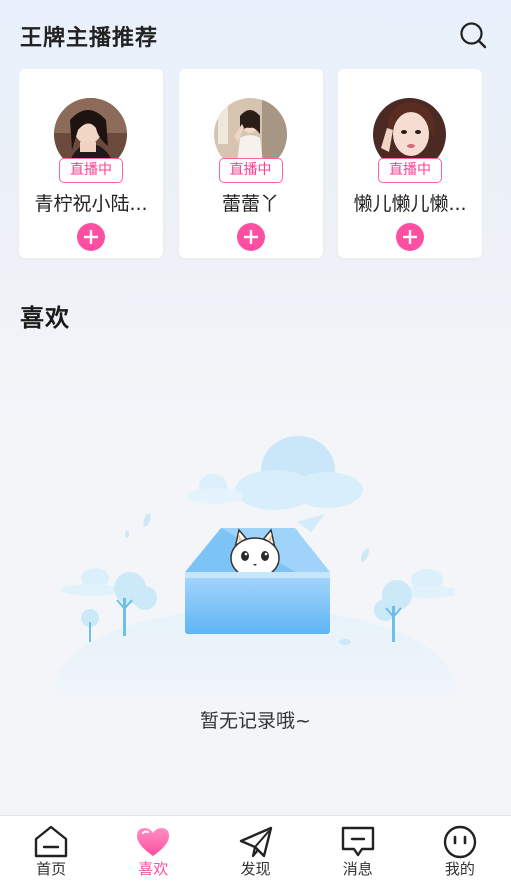 The height and width of the screenshot is (884, 511). Describe the element at coordinates (357, 841) in the screenshot. I see `message-icon` at that location.